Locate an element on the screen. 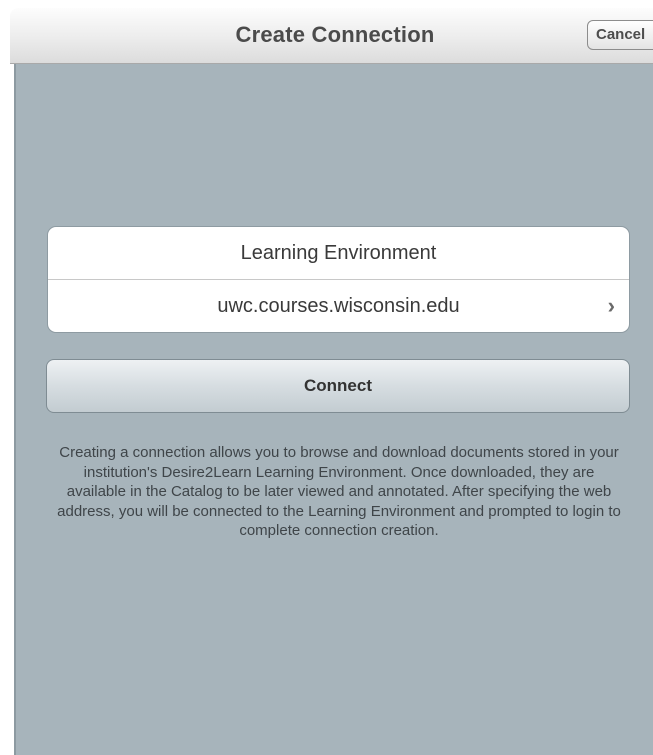 Image resolution: width=653 pixels, height=755 pixels. page-title: Create Connection is located at coordinates (335, 34).